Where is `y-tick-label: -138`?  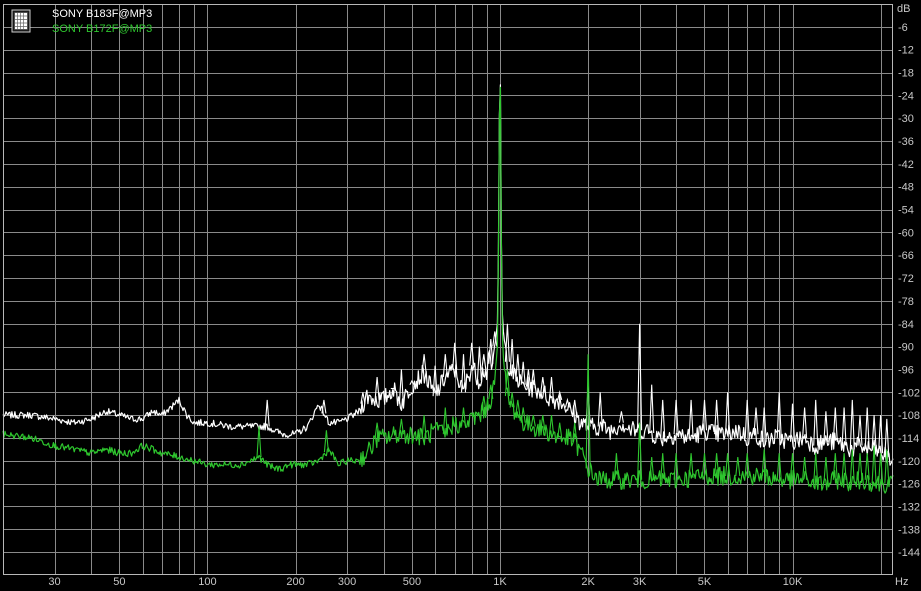 y-tick-label: -138 is located at coordinates (909, 530).